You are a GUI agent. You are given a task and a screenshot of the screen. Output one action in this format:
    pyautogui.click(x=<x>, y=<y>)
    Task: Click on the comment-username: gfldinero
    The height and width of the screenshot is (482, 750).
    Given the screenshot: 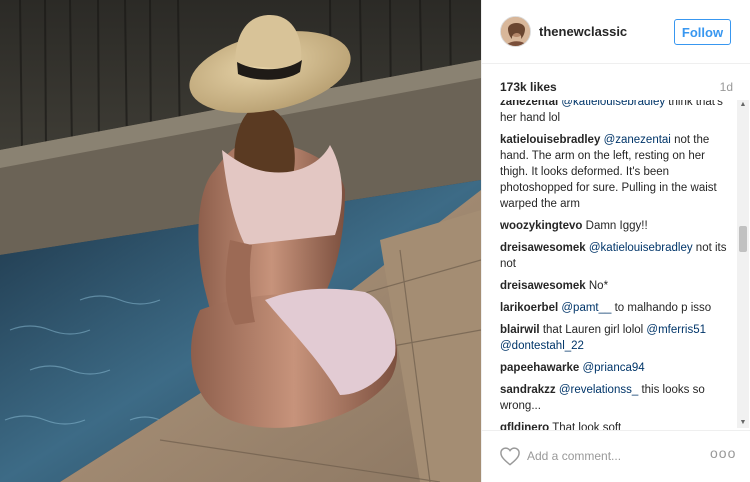 What is the action you would take?
    pyautogui.click(x=524, y=426)
    